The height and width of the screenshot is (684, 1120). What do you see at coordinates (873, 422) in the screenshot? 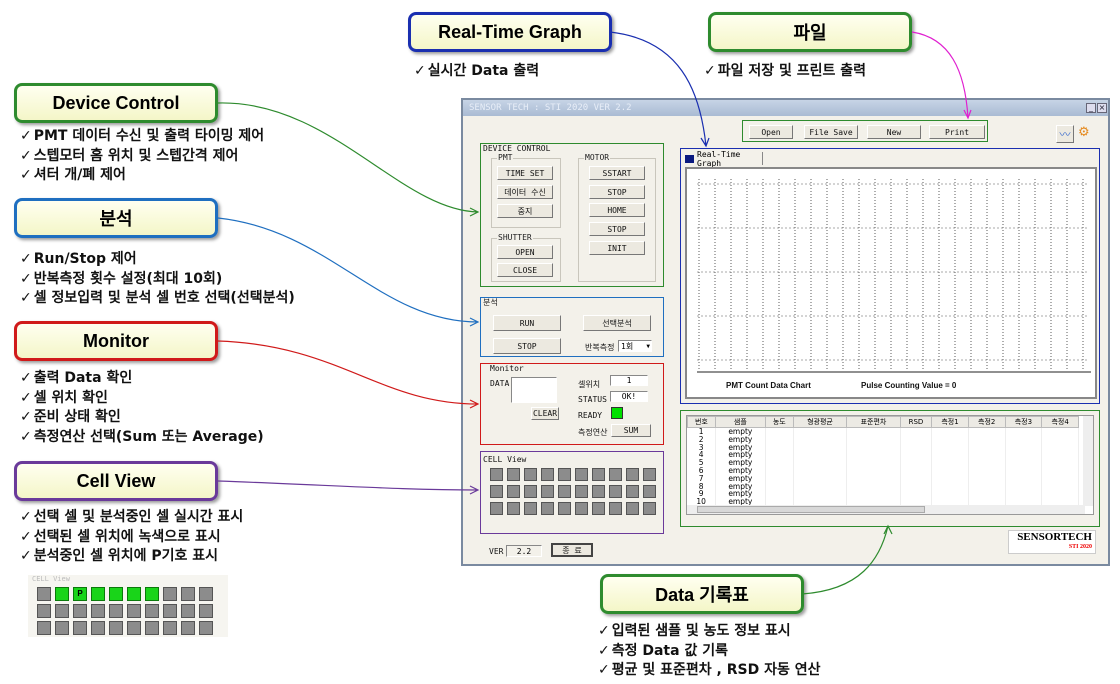
I see `column-header: 표준편차` at bounding box center [873, 422].